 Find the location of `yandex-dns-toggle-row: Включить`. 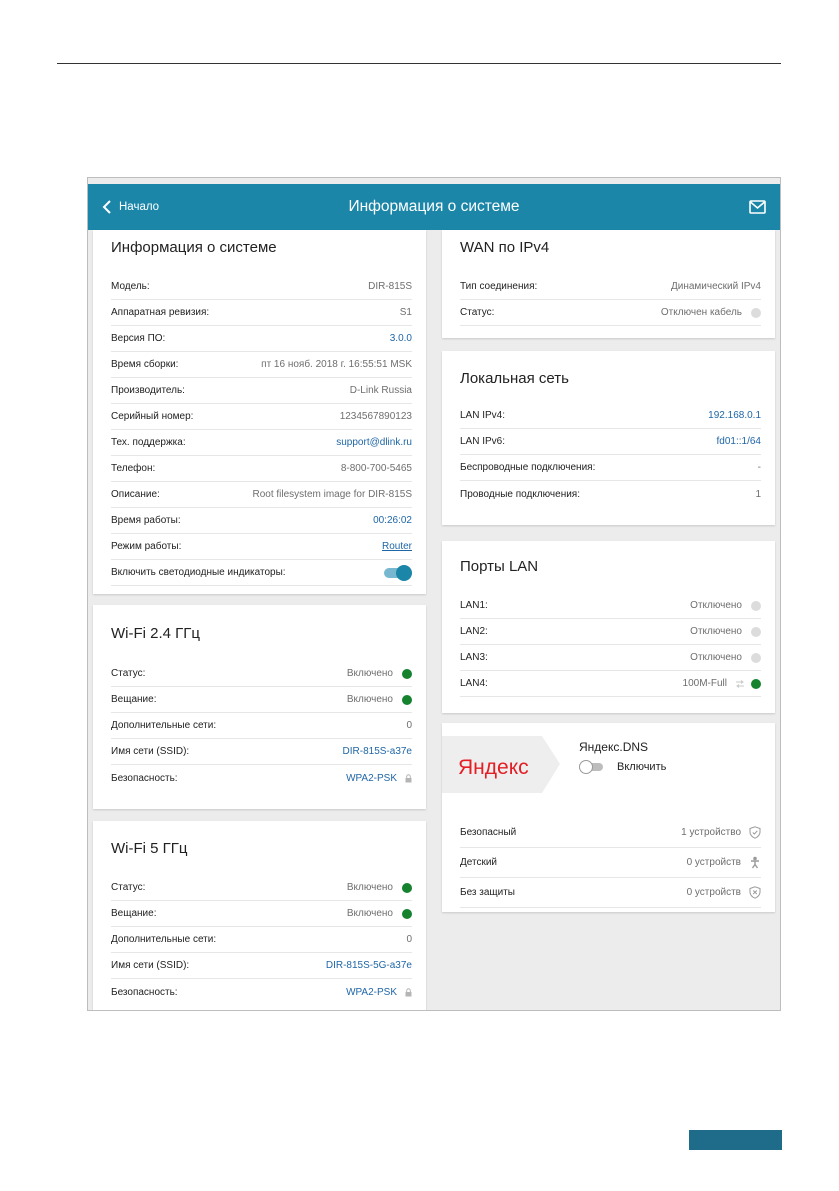

yandex-dns-toggle-row: Включить is located at coordinates (622, 767).